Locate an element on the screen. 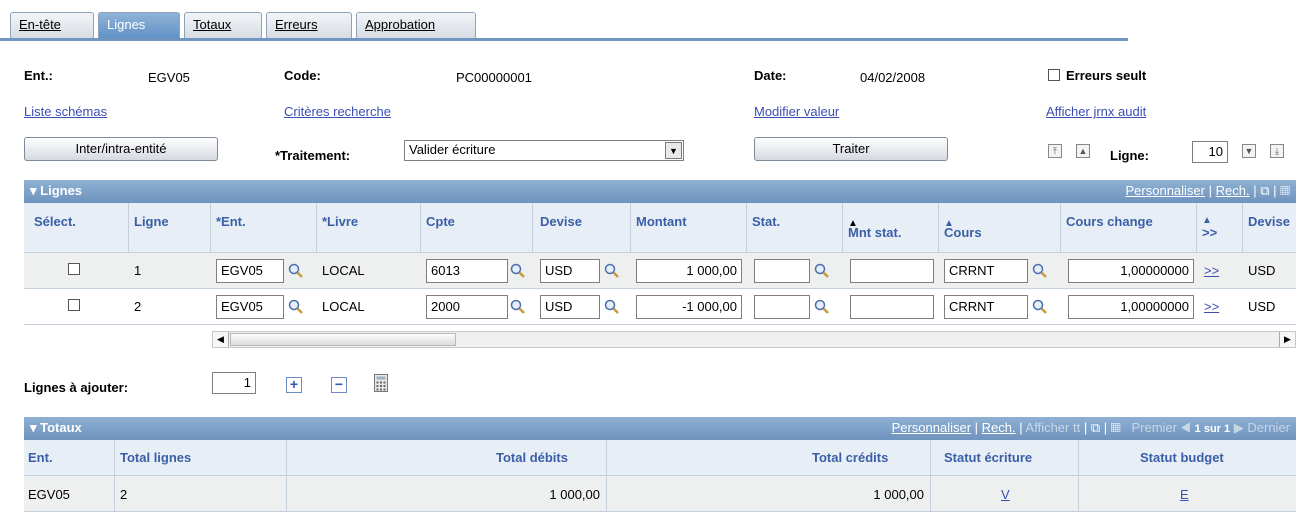 This screenshot has height=518, width=1296. col-stat-amount: Mnt stat. ▲ is located at coordinates (874, 227).